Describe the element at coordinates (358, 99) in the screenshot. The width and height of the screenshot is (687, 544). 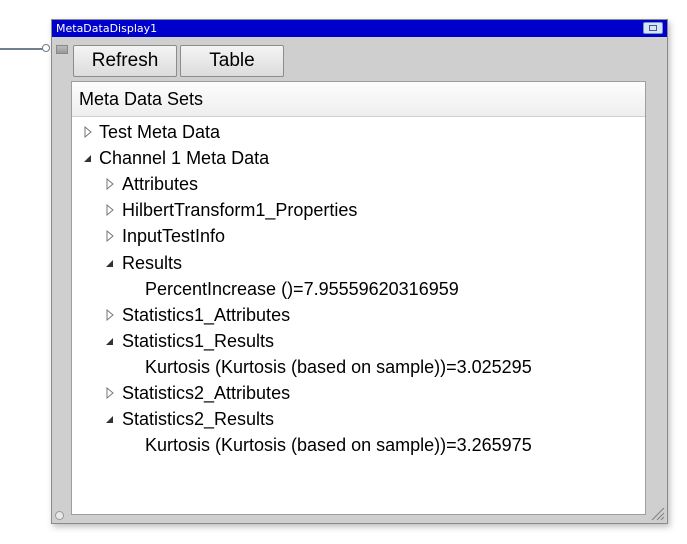
I see `panel-header: Meta Data Sets` at that location.